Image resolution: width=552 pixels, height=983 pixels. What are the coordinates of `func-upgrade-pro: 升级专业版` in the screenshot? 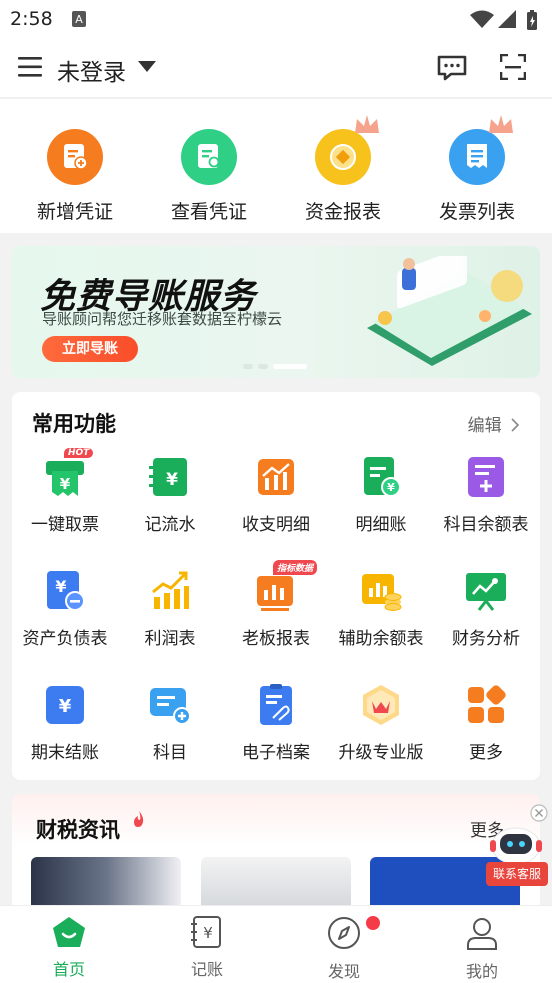 It's located at (381, 723).